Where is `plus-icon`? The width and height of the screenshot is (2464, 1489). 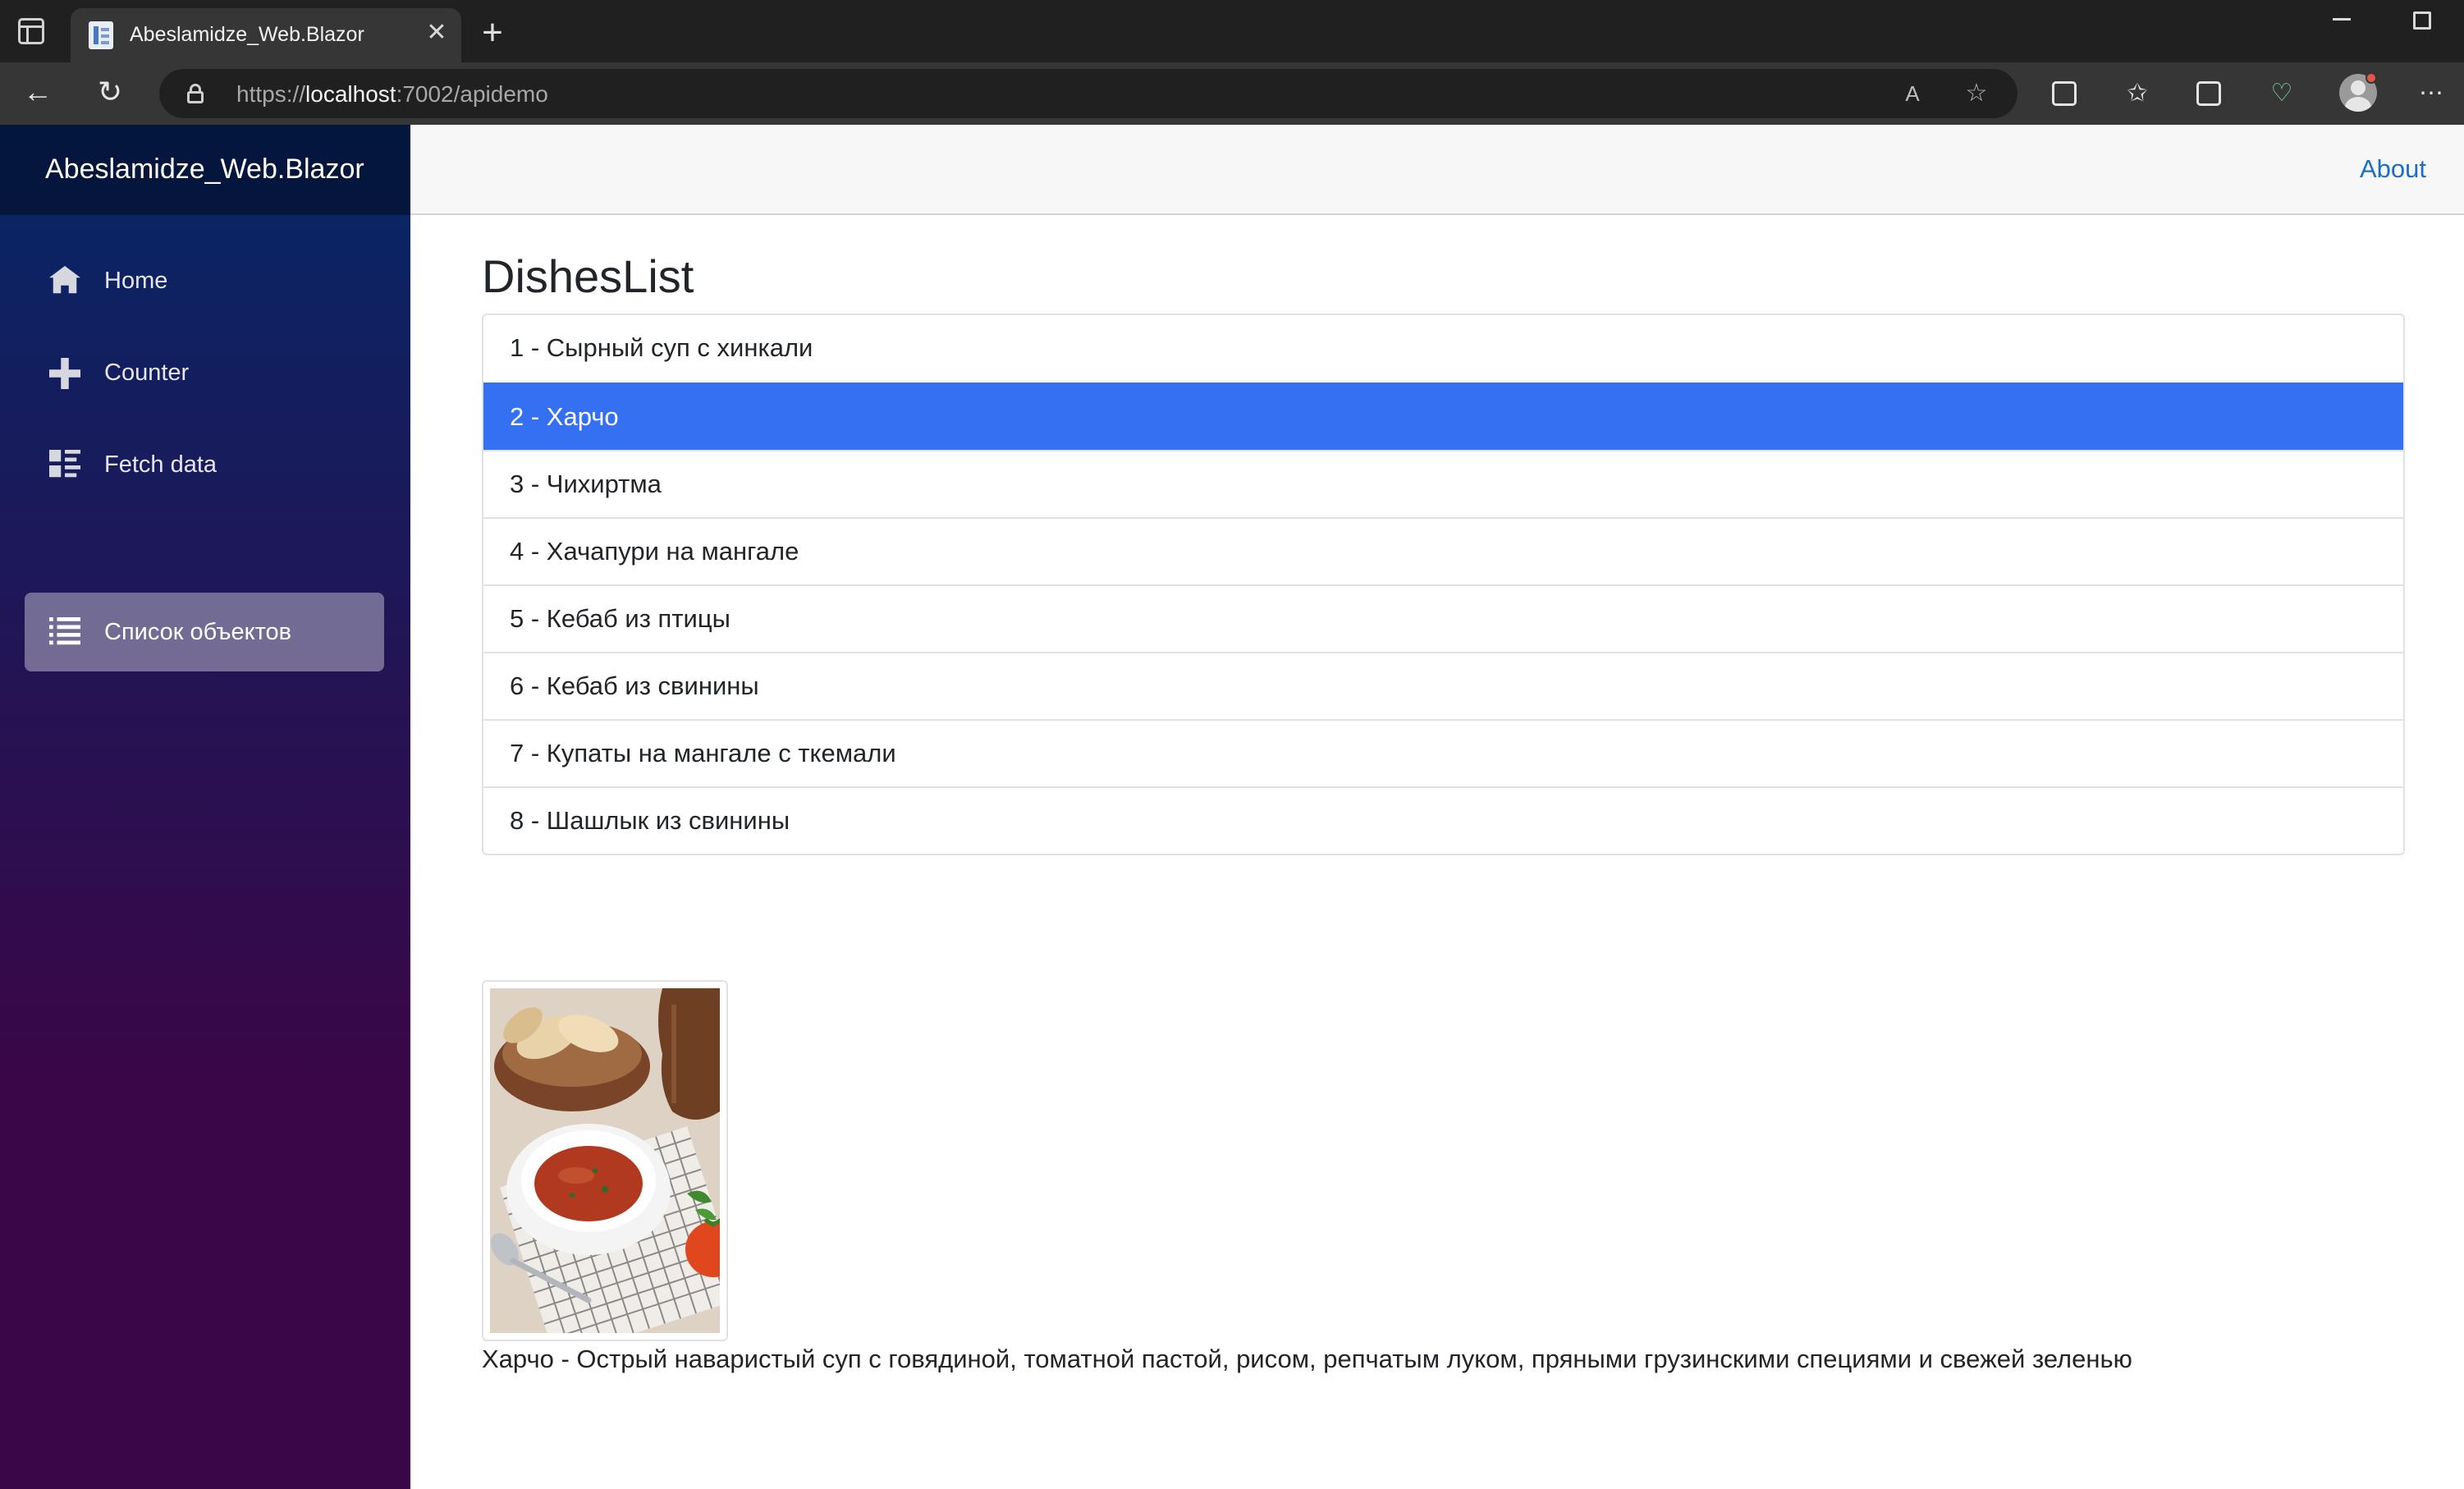 plus-icon is located at coordinates (65, 373).